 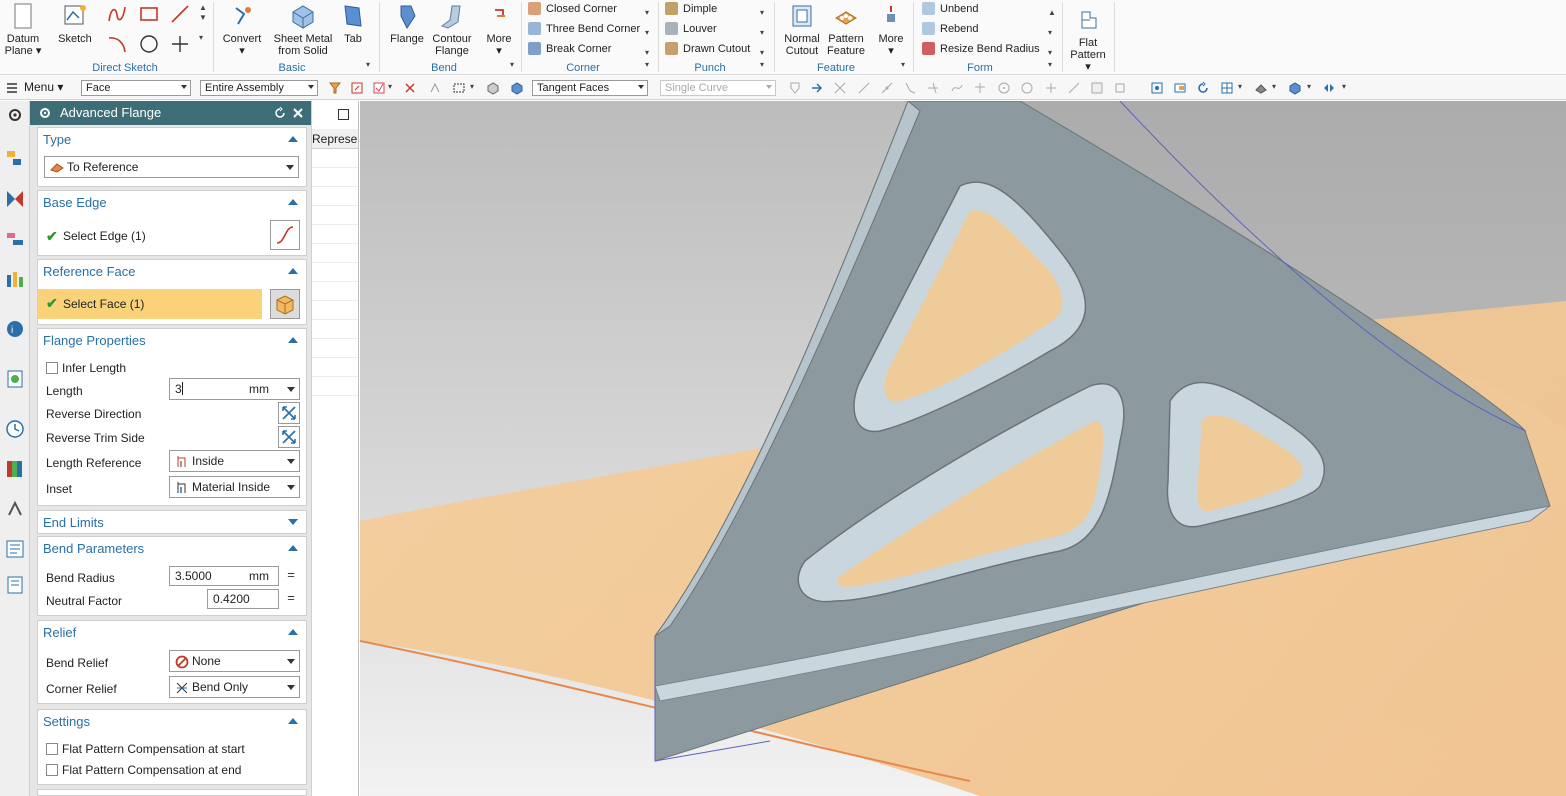 I want to click on flat-pattern-button: Flat Pattern ▾, so click(x=1088, y=39).